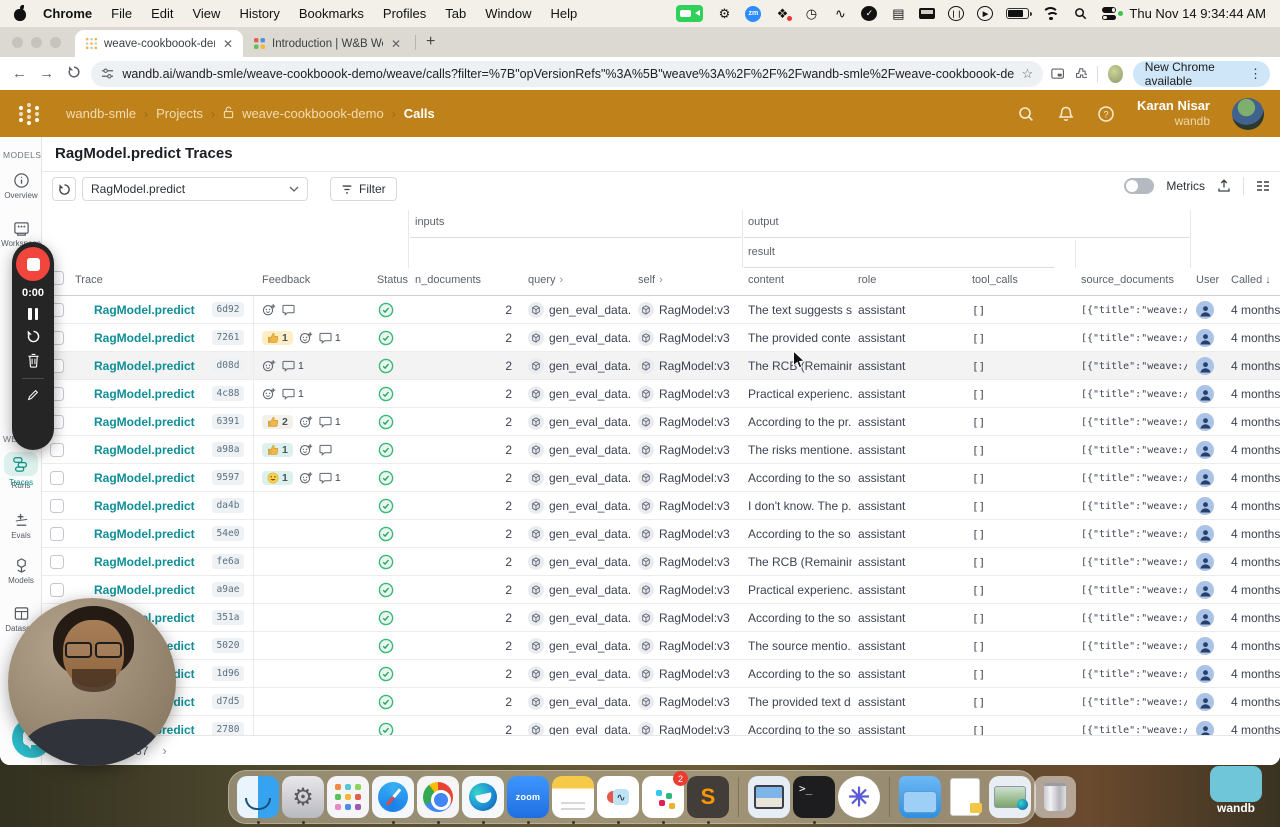  What do you see at coordinates (650, 280) in the screenshot?
I see `column-header-self: self ›` at bounding box center [650, 280].